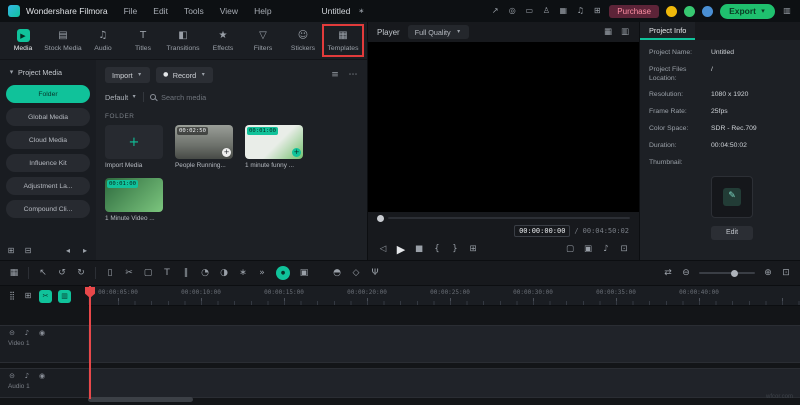 The image size is (800, 405). What do you see at coordinates (444, 383) in the screenshot?
I see `audio-track-lane` at bounding box center [444, 383].